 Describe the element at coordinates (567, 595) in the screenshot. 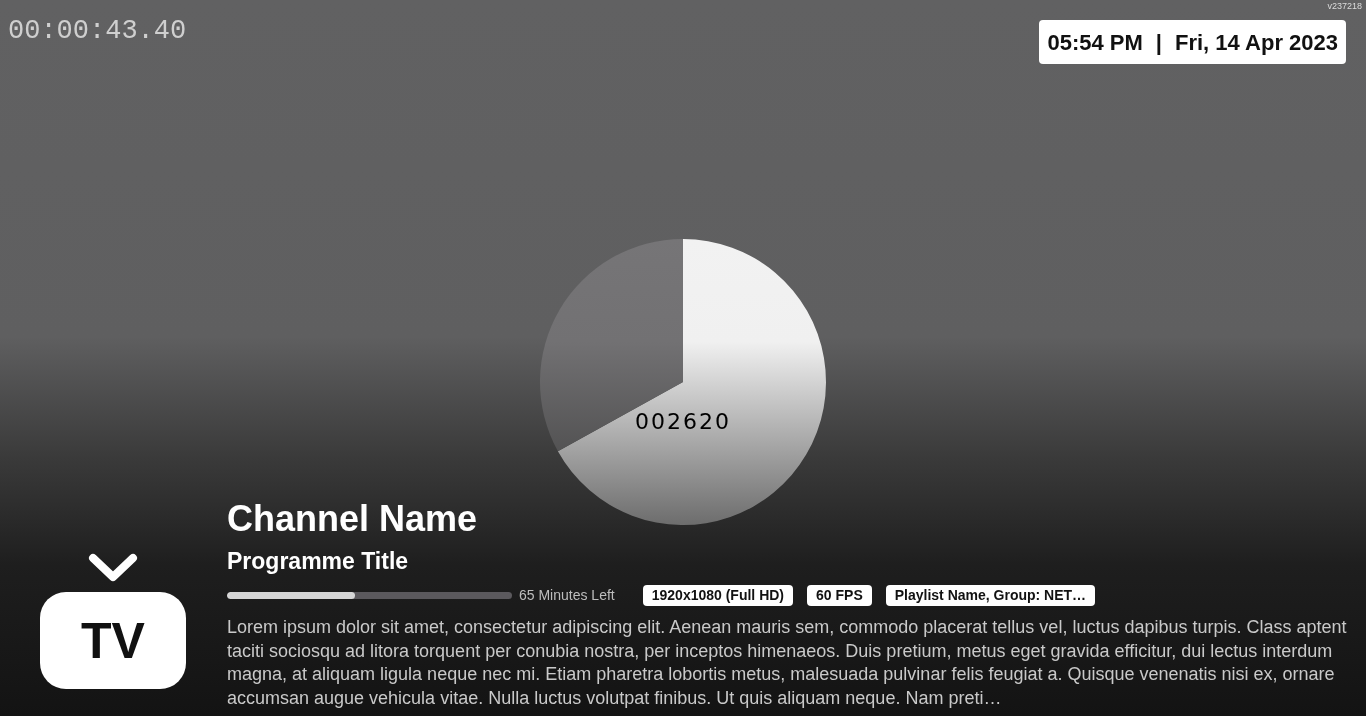

I see `time-left-text: 65 Minutes Left` at that location.